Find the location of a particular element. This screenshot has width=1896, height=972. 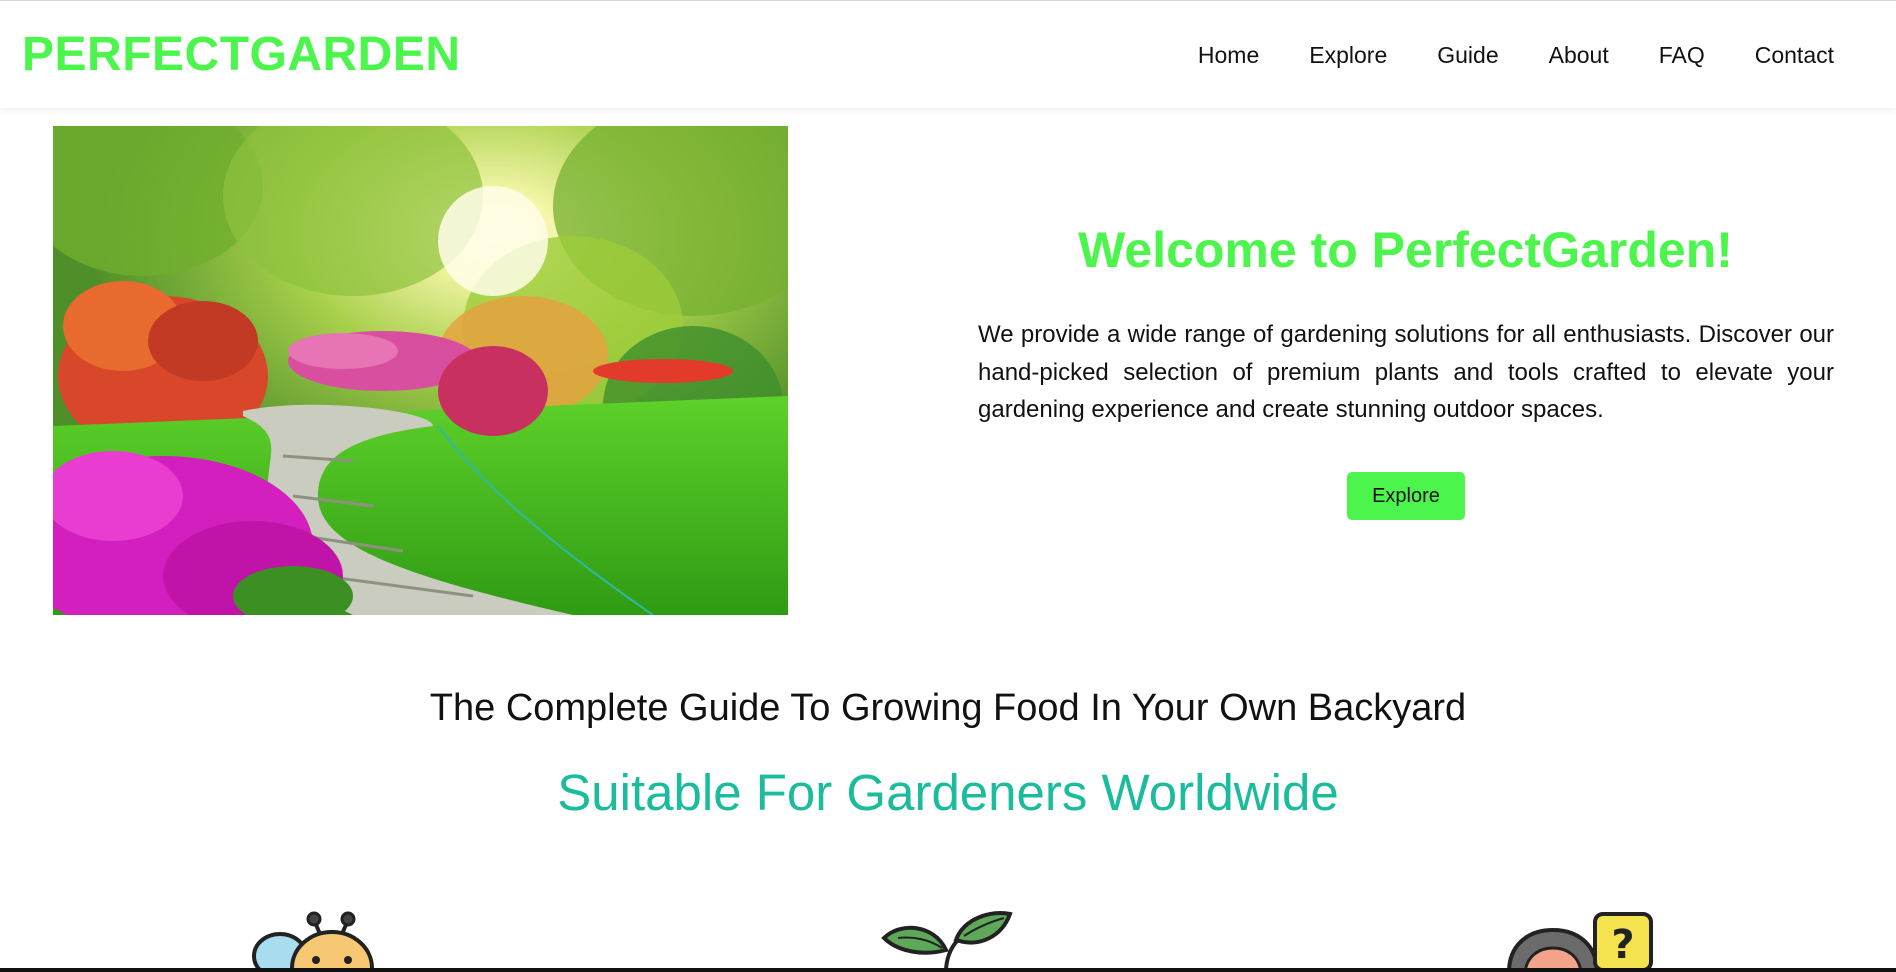

bottom-divider is located at coordinates (948, 970).